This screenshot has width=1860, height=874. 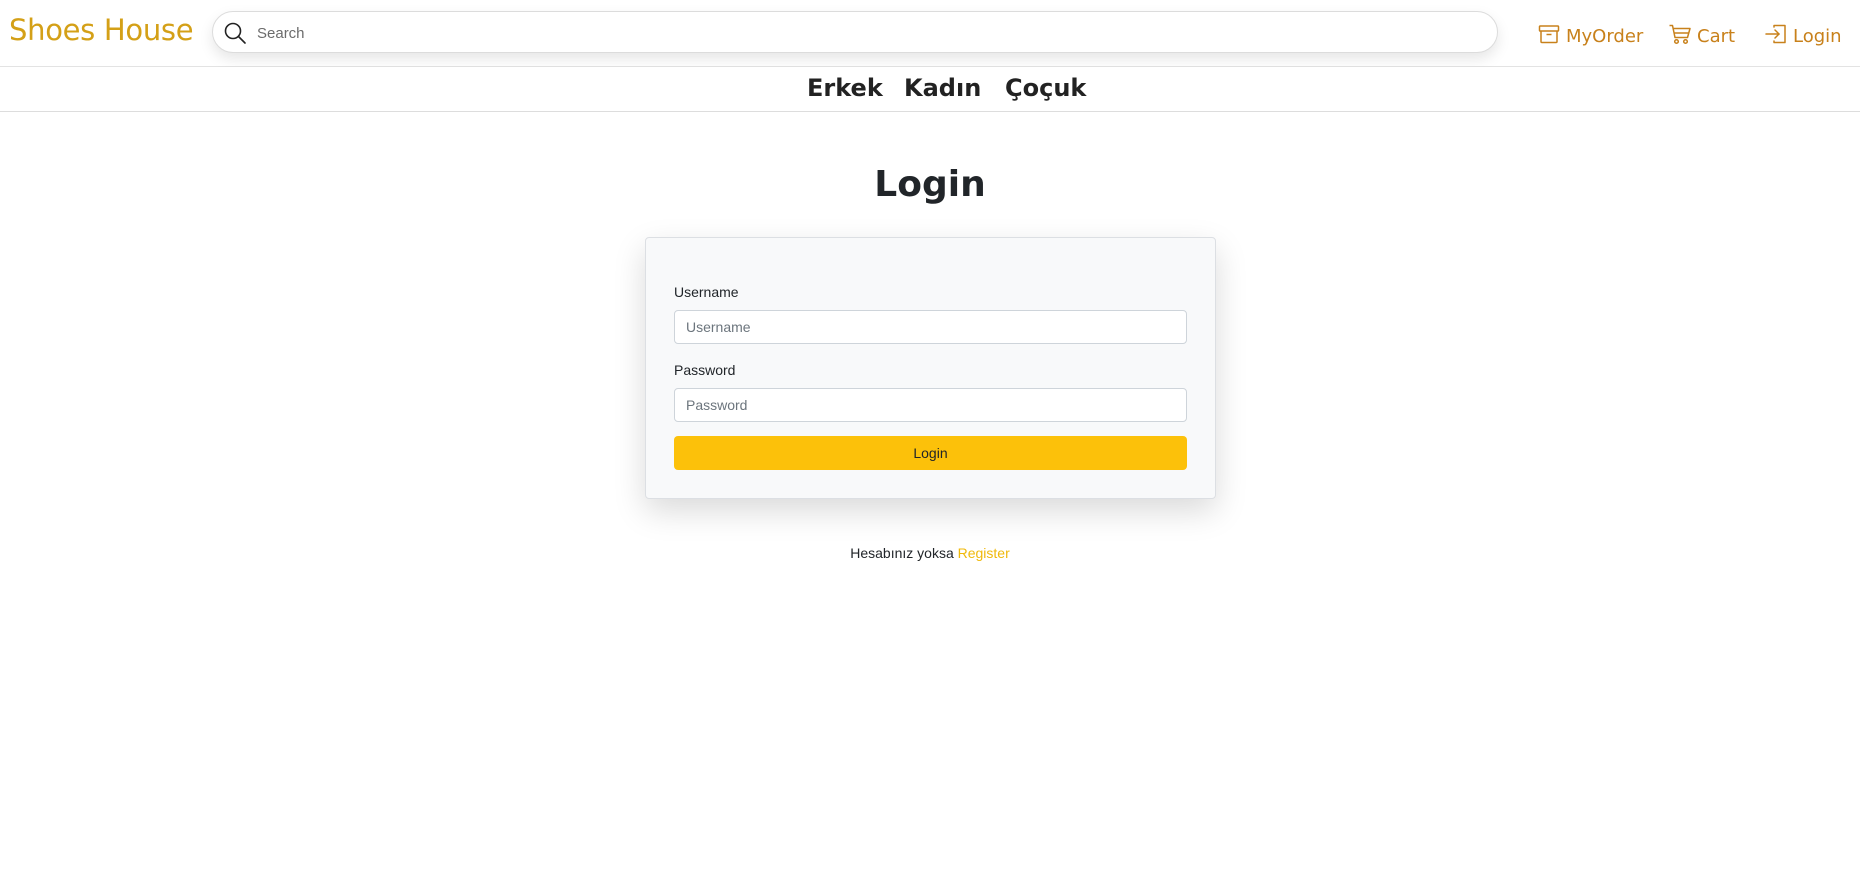 I want to click on category-bar: Erkek Kadın Çoçuk, so click(x=930, y=89).